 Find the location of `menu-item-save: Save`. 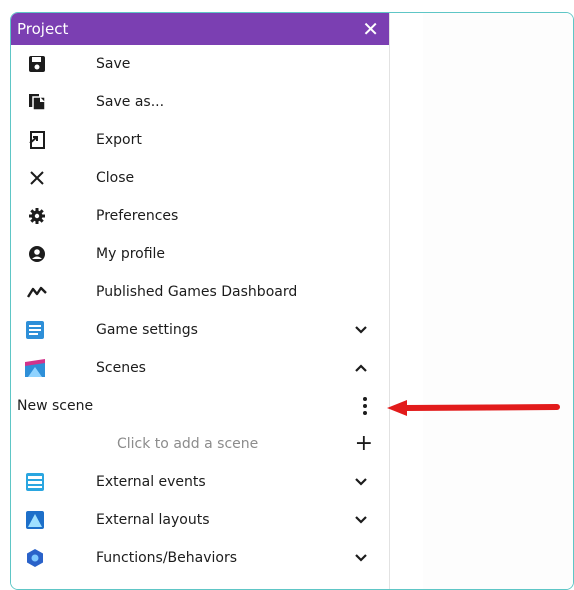

menu-item-save: Save is located at coordinates (200, 64).